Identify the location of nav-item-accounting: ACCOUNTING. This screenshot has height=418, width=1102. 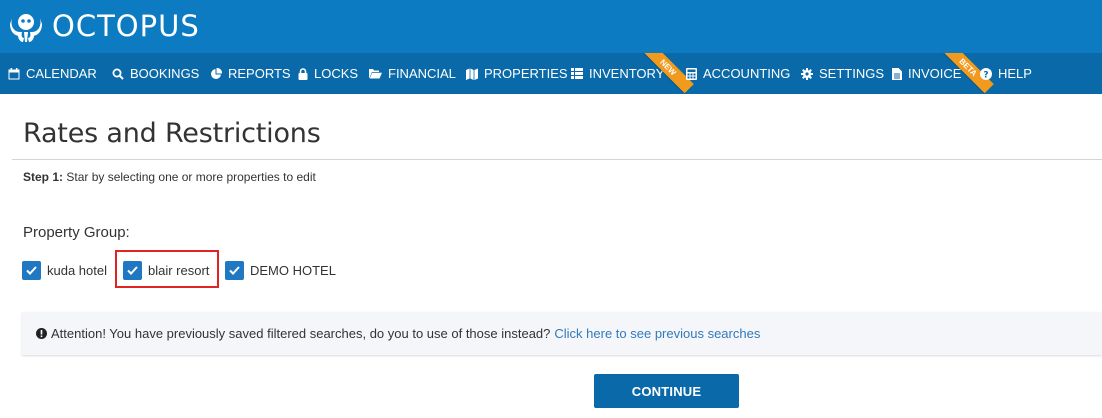
(738, 73).